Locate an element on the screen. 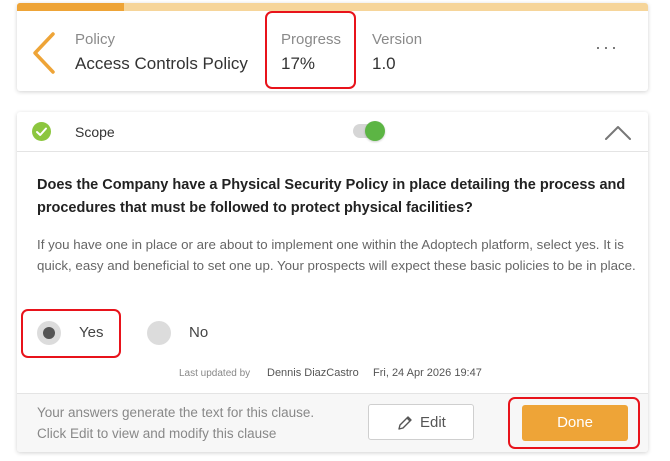  progress-label: Progress is located at coordinates (311, 39).